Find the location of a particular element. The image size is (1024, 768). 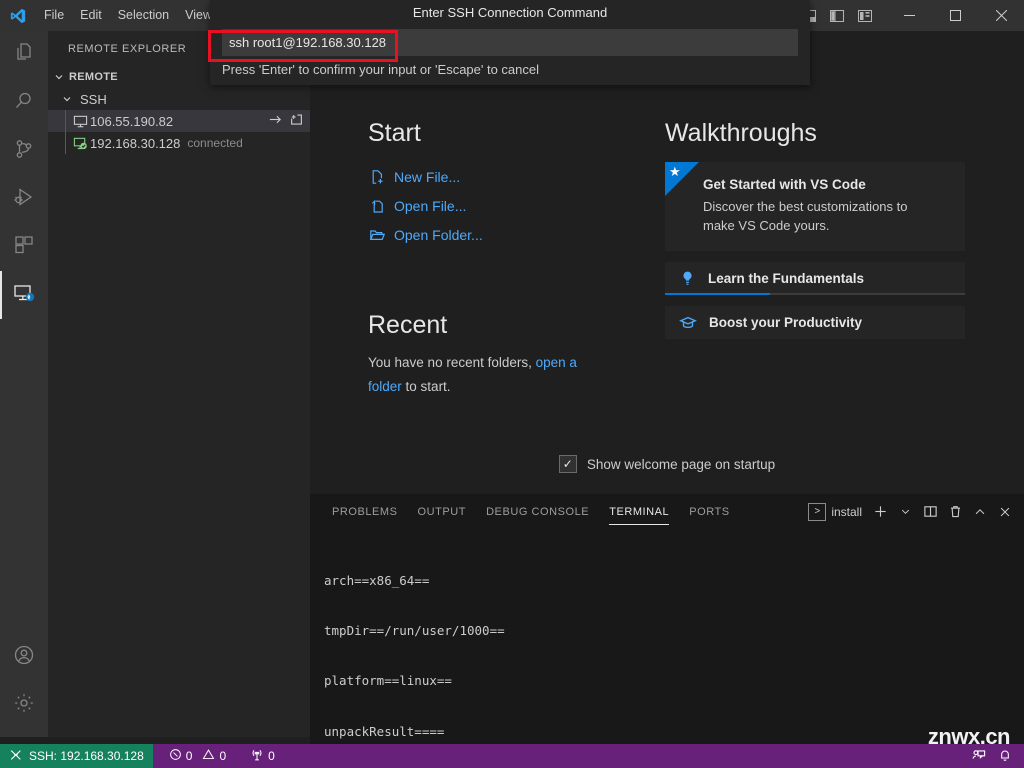

tree-item-label: 106.55.190.82 is located at coordinates (132, 121).